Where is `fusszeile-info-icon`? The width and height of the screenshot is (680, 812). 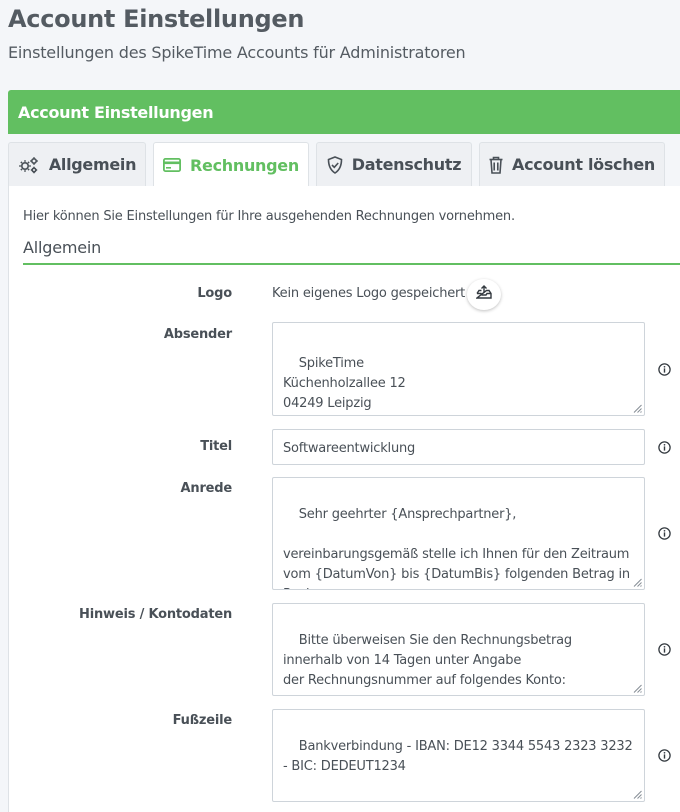 fusszeile-info-icon is located at coordinates (664, 755).